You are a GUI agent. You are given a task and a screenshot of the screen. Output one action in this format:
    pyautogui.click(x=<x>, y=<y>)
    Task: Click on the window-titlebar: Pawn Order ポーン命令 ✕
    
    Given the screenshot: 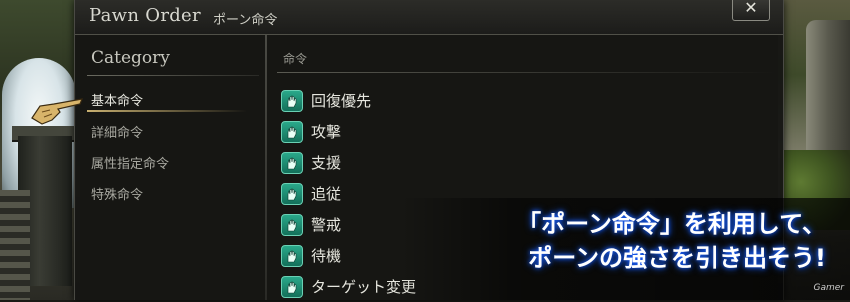 What is the action you would take?
    pyautogui.click(x=429, y=17)
    